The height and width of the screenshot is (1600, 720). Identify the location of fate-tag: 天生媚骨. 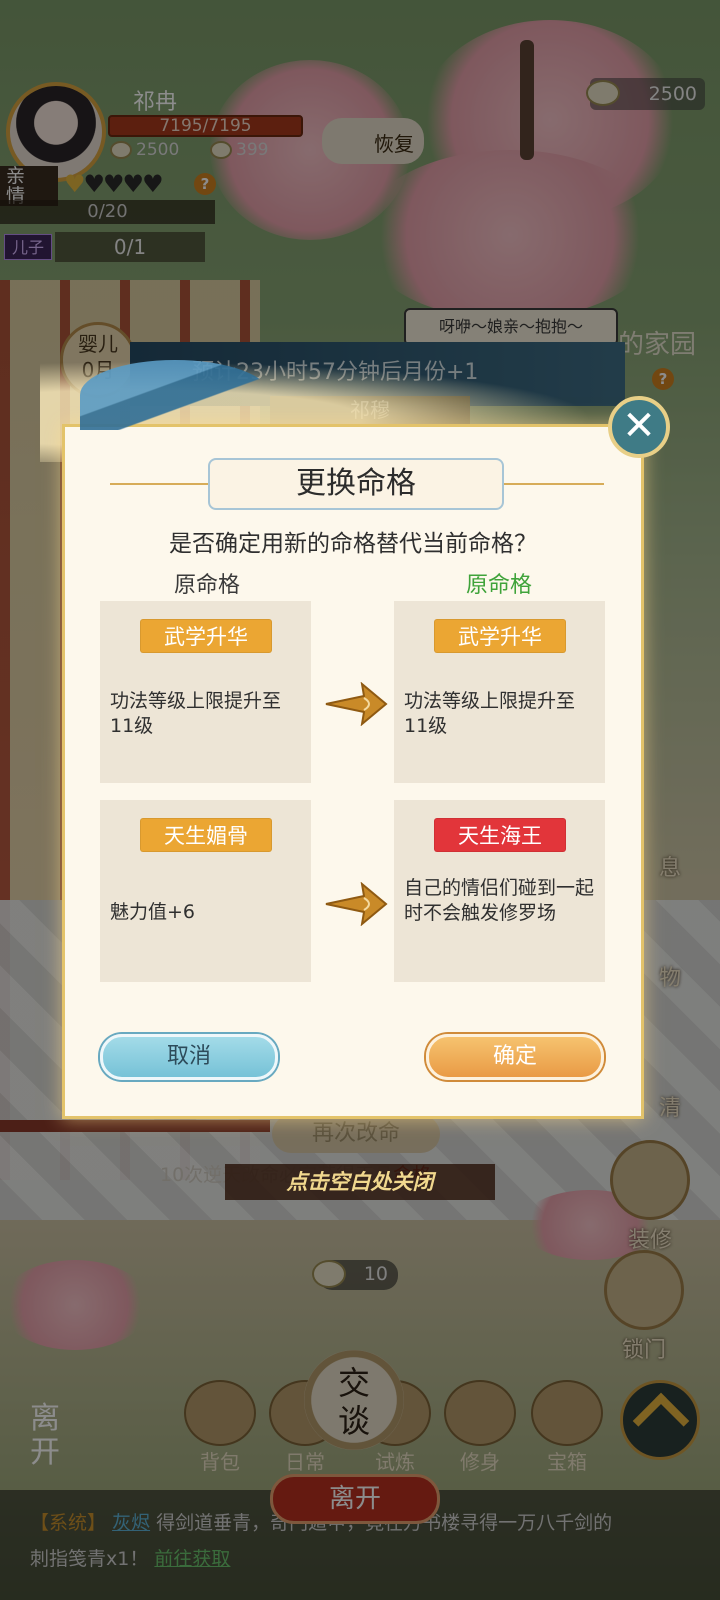
(206, 835).